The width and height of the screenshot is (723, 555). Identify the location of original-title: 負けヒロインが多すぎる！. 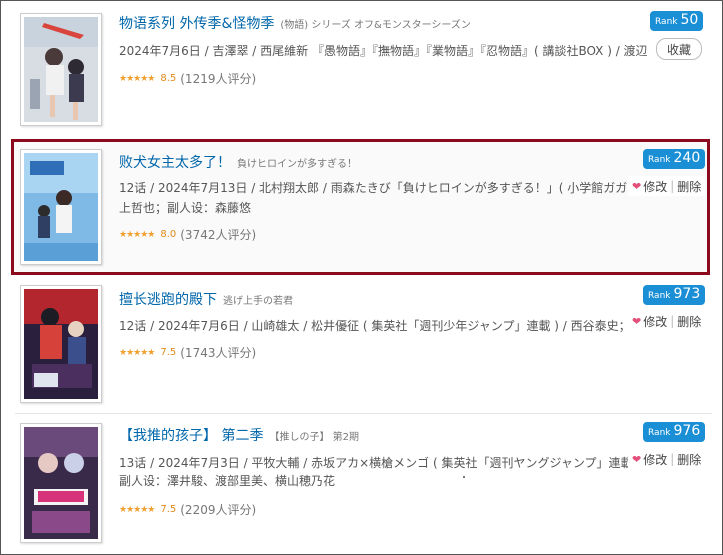
(297, 164).